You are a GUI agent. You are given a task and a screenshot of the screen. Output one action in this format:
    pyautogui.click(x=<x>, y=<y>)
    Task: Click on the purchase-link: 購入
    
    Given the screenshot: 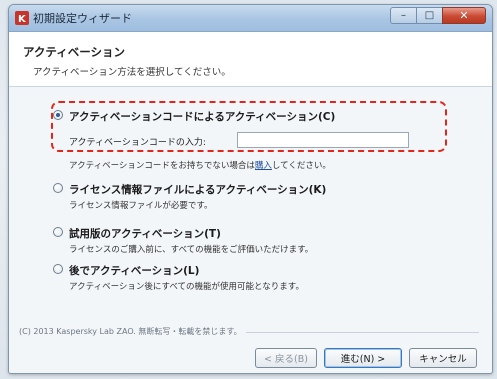 What is the action you would take?
    pyautogui.click(x=263, y=166)
    